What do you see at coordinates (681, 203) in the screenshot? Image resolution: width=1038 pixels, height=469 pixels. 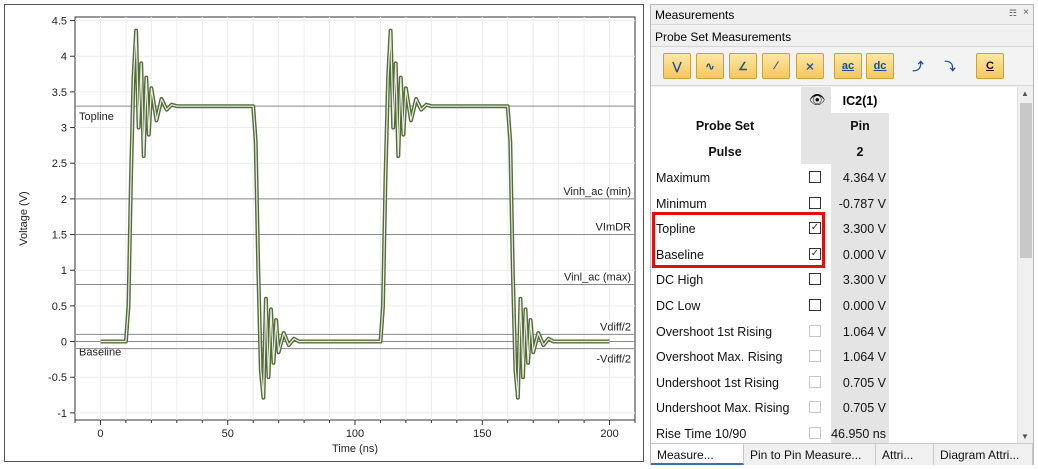 I see `measurement-label: Minimum` at bounding box center [681, 203].